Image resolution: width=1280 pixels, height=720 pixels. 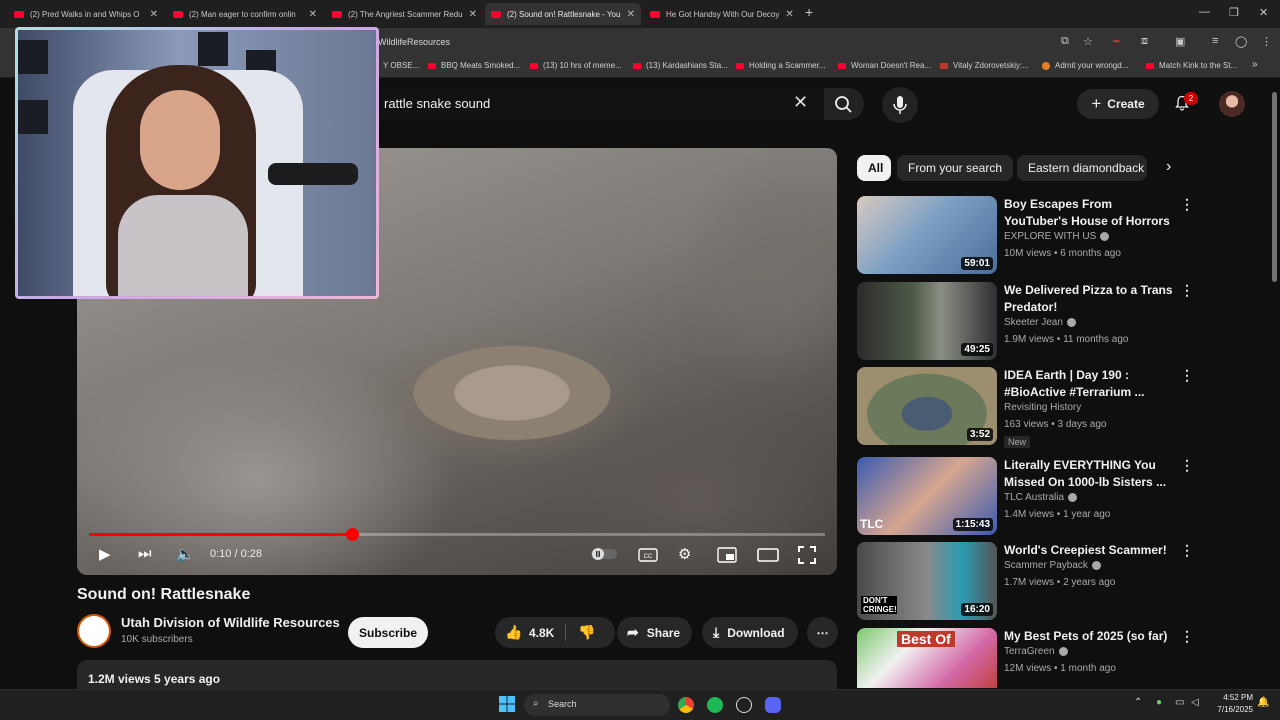 I want to click on channel-name: TLC Australia, so click(x=1041, y=497).